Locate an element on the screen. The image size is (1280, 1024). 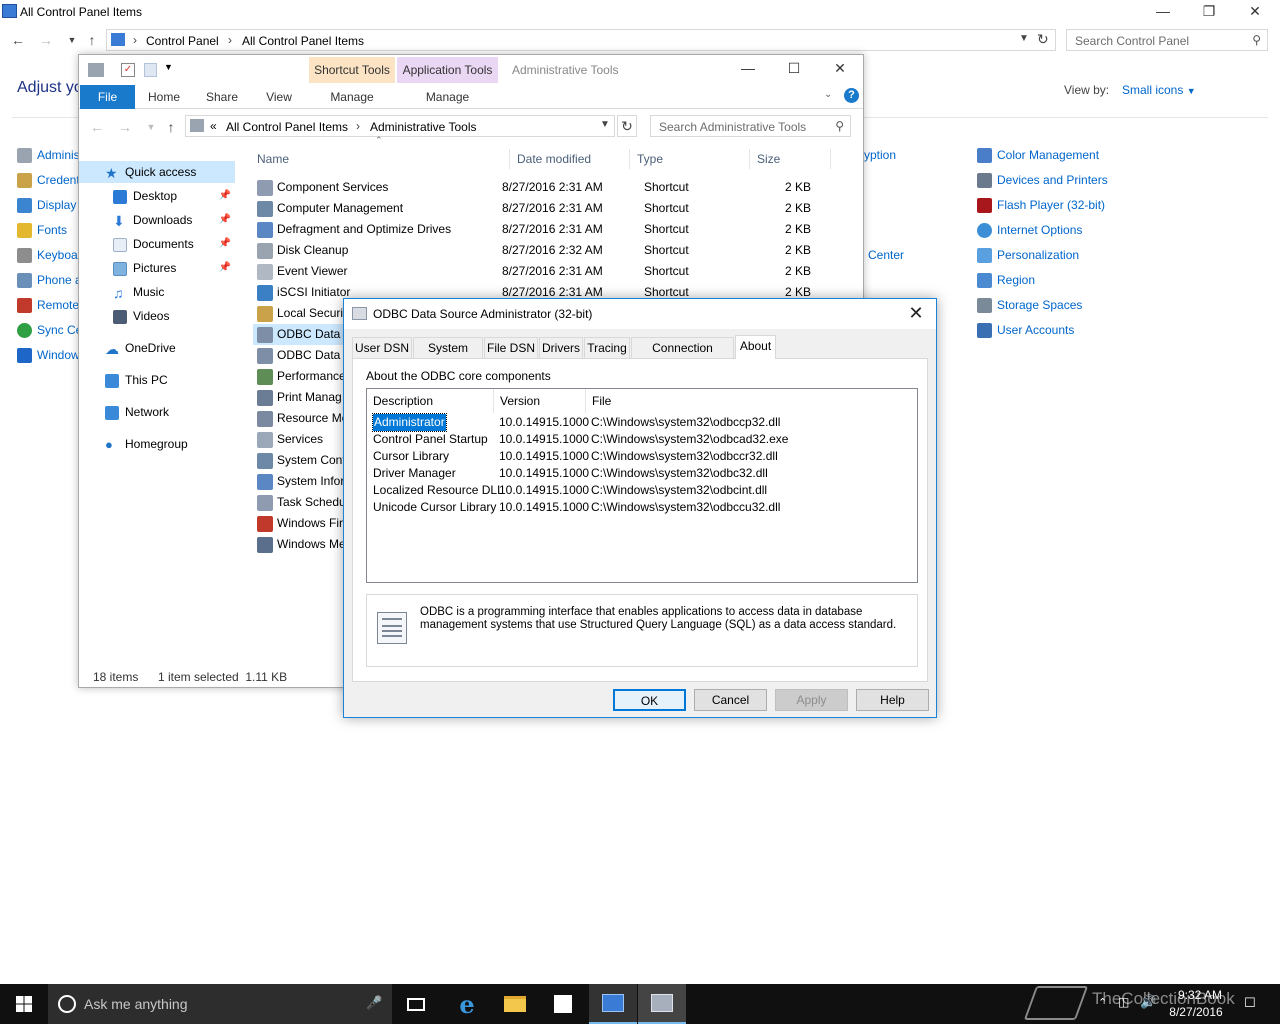
tab-share: Share is located at coordinates (222, 97).